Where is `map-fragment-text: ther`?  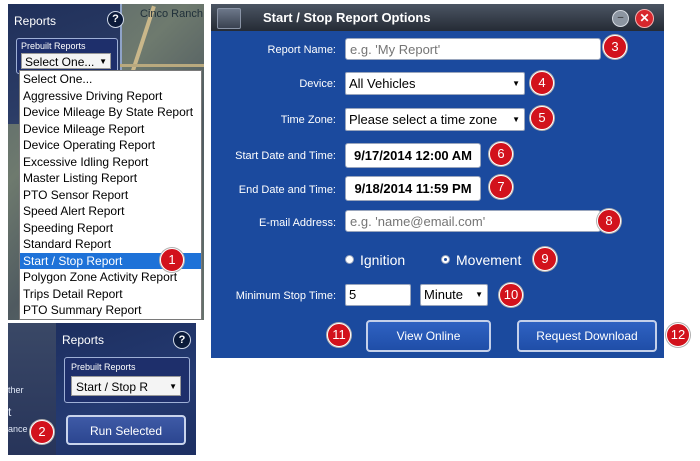
map-fragment-text: ther is located at coordinates (16, 390).